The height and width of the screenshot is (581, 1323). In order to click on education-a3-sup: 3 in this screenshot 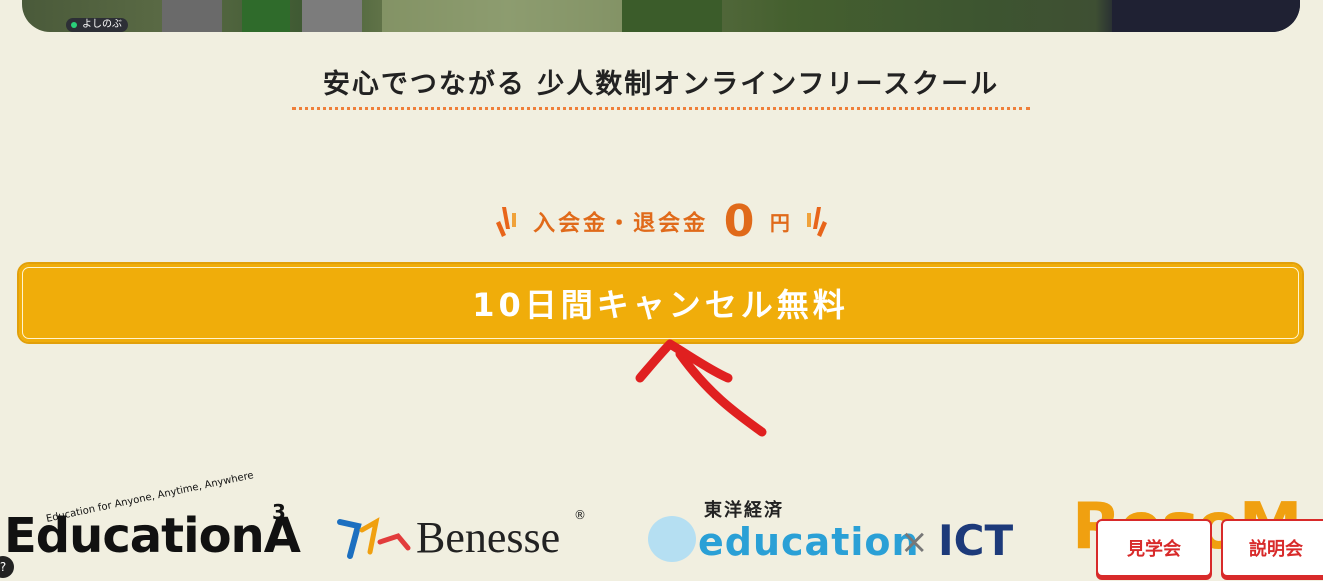, I will do `click(279, 512)`.